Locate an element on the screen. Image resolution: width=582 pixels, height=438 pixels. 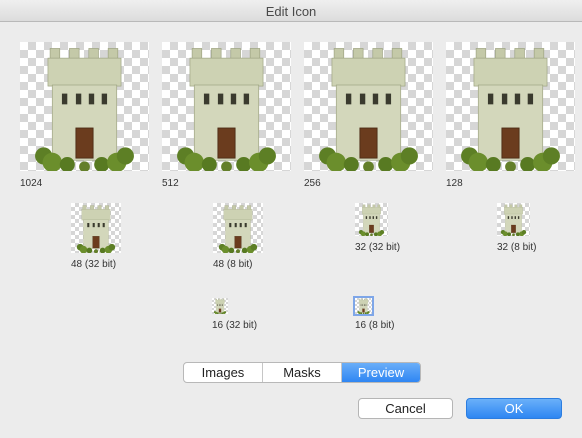
tab-preview: Preview is located at coordinates (381, 372).